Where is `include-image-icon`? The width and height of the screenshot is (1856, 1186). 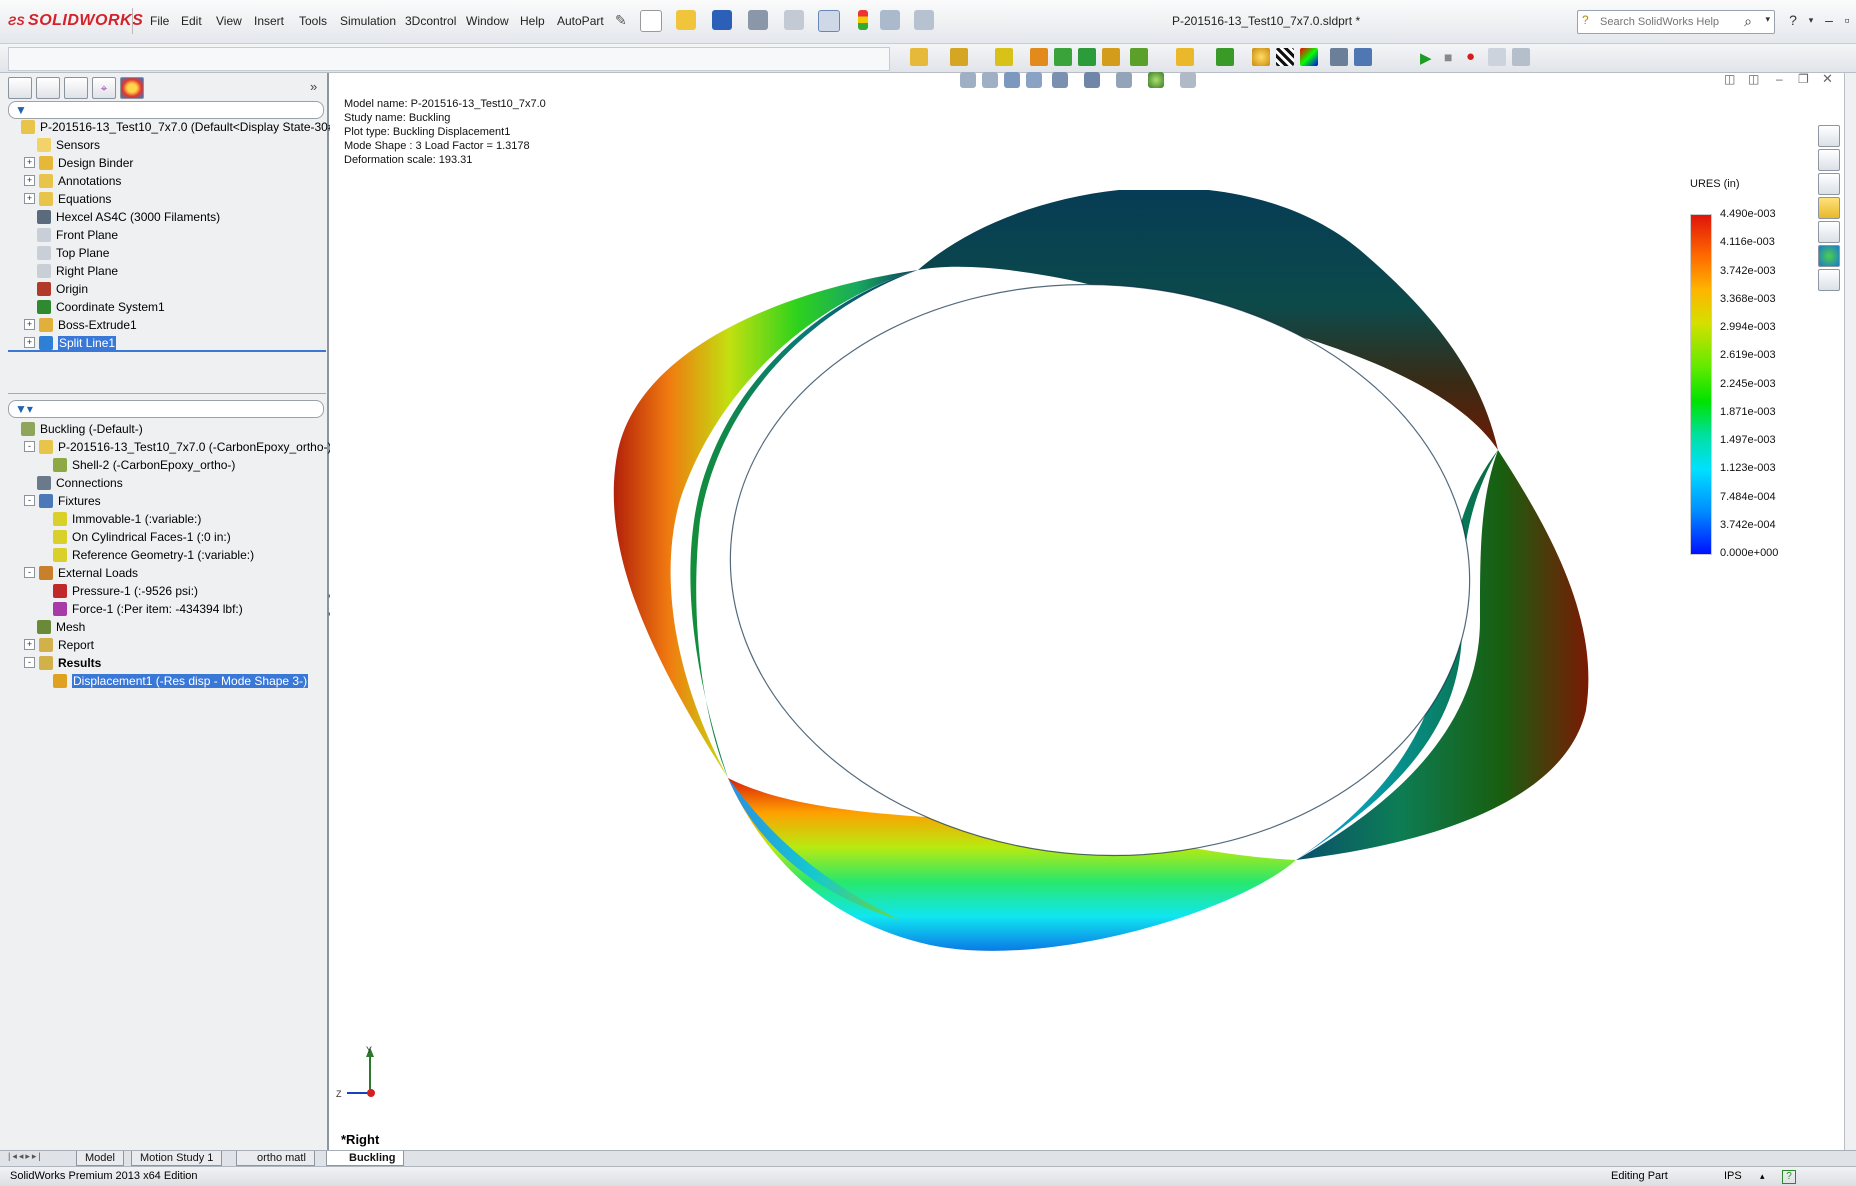
include-image-icon is located at coordinates (1363, 57).